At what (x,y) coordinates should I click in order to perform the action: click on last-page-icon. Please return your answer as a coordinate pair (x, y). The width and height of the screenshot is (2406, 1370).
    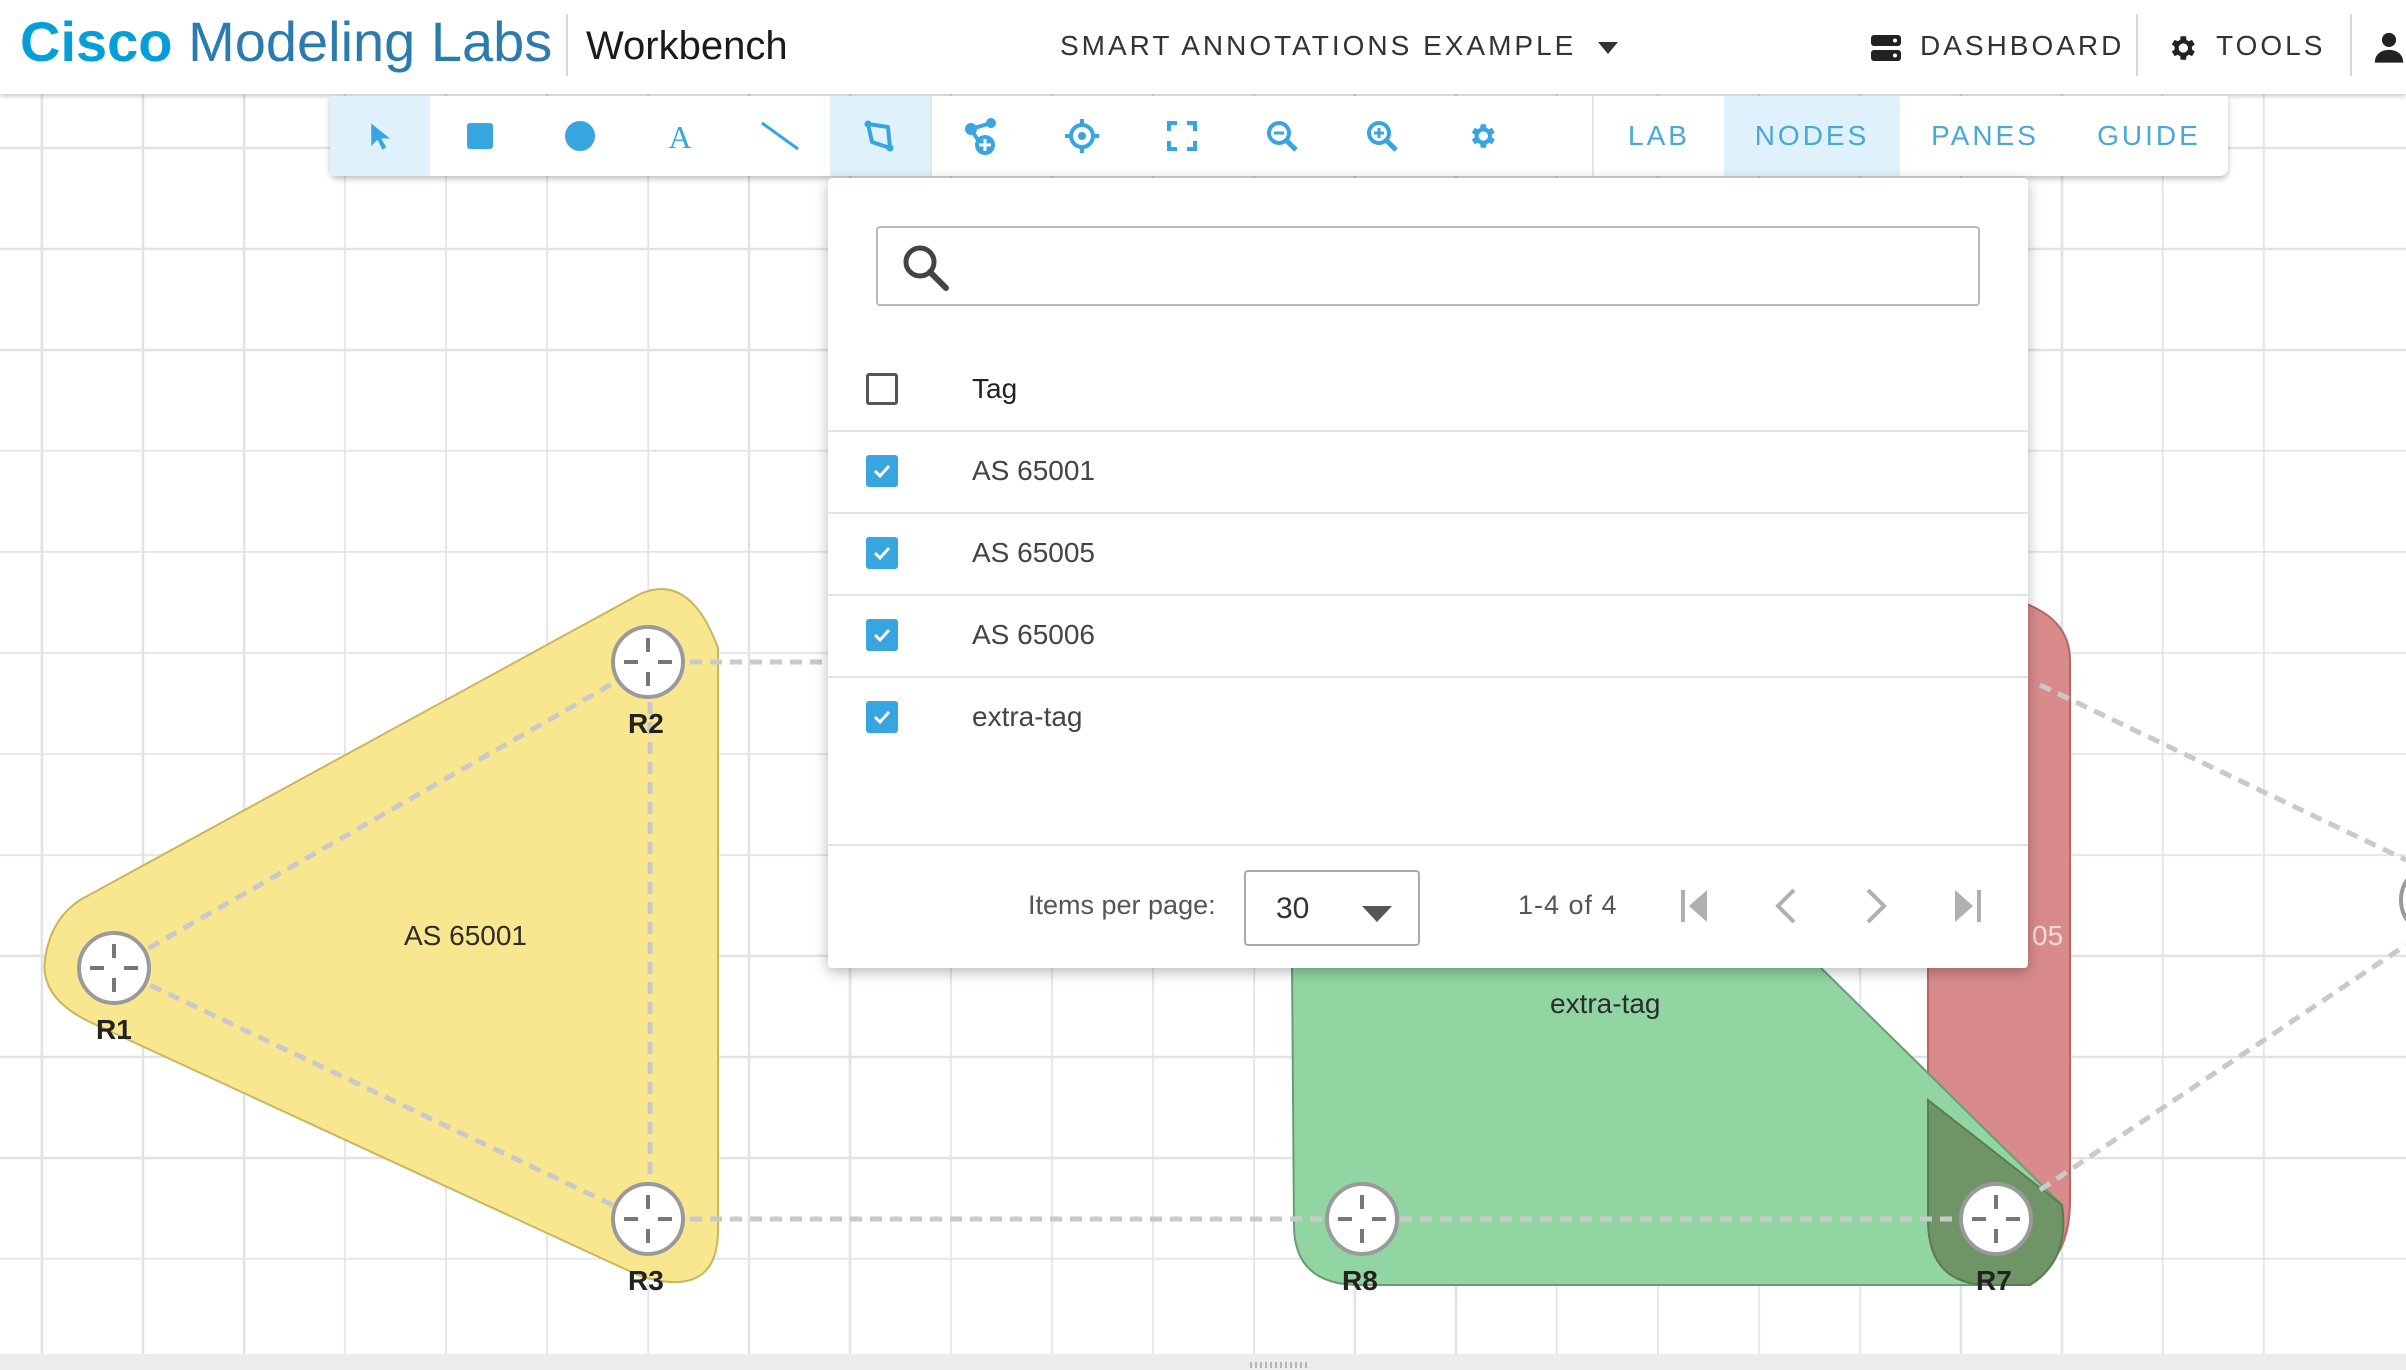
    Looking at the image, I should click on (1968, 906).